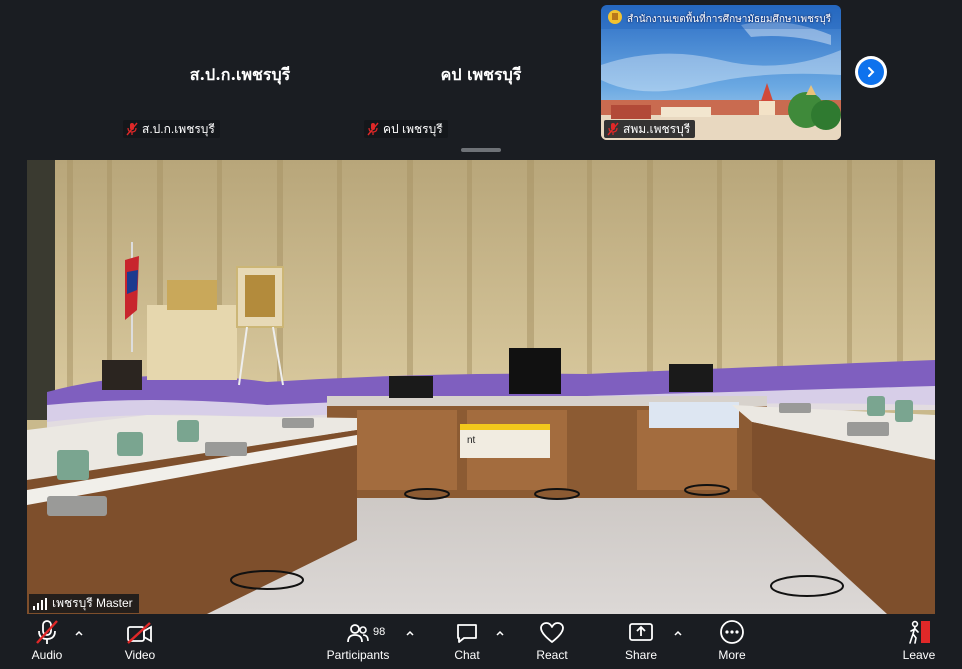 This screenshot has width=962, height=669. I want to click on participant-display-name: คป เพชรบุรี, so click(481, 74).